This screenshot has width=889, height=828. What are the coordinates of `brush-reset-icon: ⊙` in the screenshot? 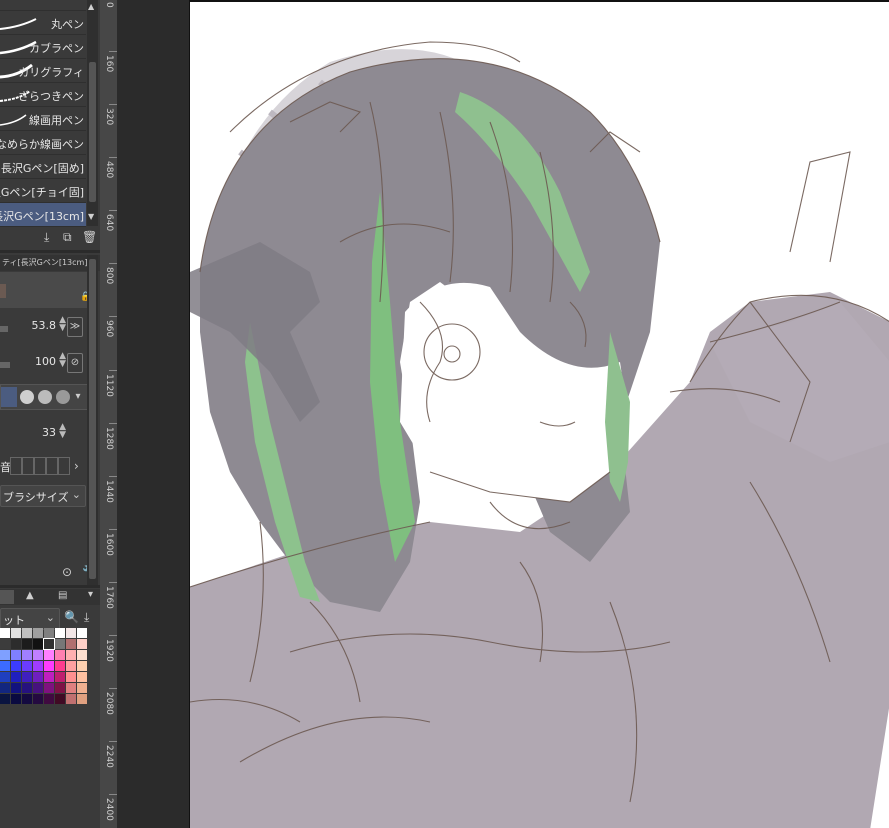 It's located at (67, 572).